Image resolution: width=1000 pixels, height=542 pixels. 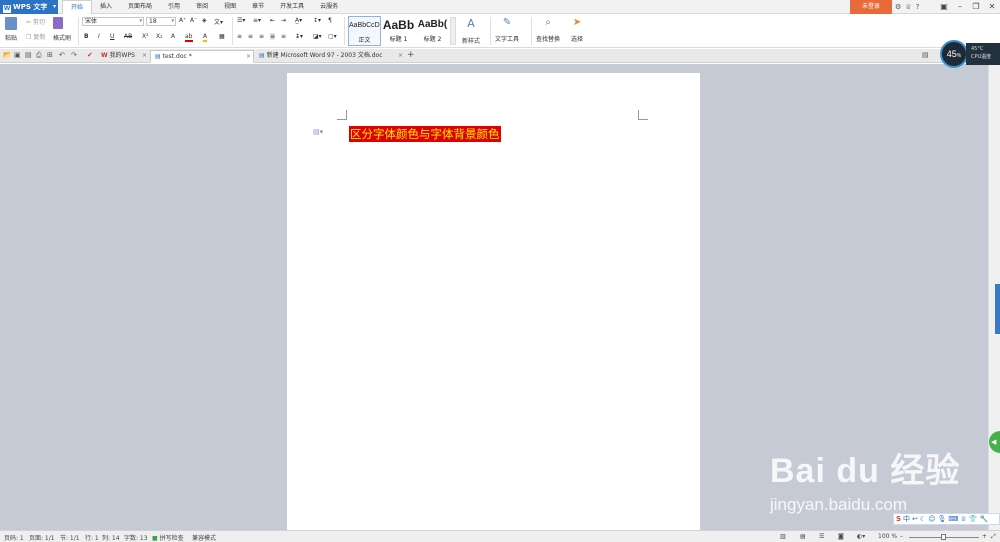 What do you see at coordinates (202, 56) in the screenshot?
I see `tab-test-doc: ▤ test.doc * ×` at bounding box center [202, 56].